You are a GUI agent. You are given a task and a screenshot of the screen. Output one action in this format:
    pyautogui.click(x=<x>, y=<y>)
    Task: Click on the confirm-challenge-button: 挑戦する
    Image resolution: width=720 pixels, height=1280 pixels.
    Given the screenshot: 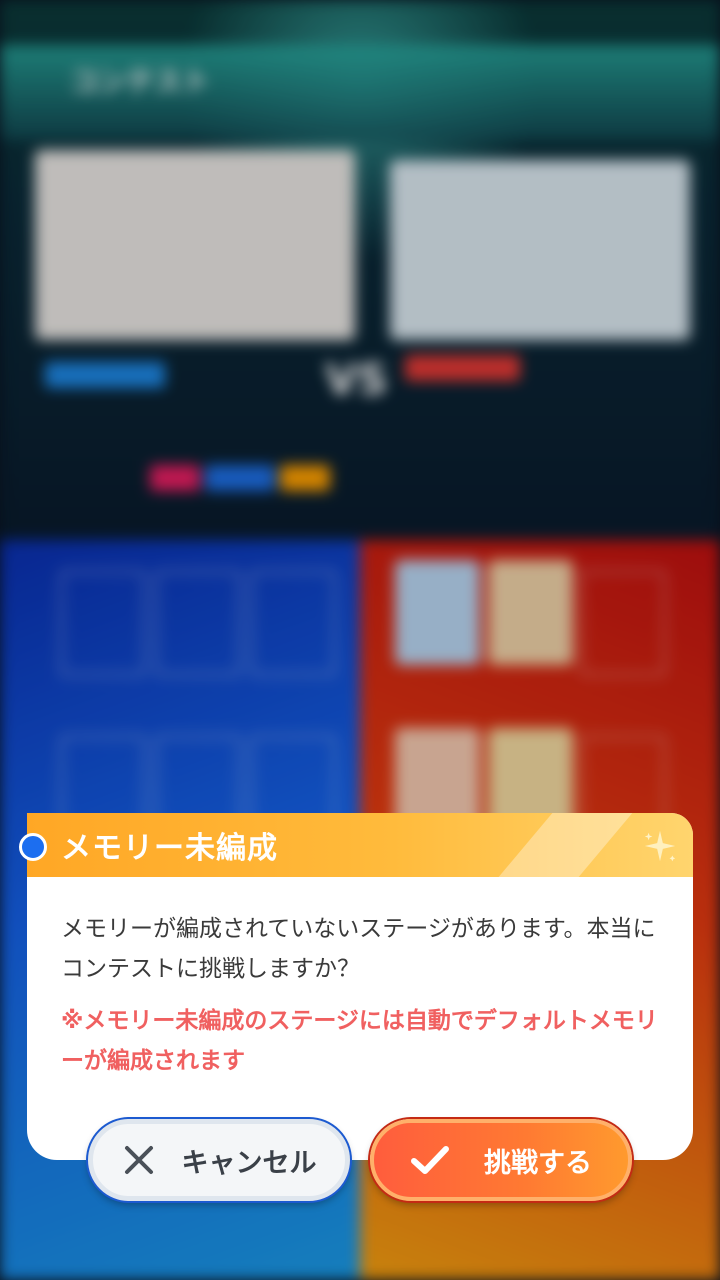 What is the action you would take?
    pyautogui.click(x=501, y=1160)
    